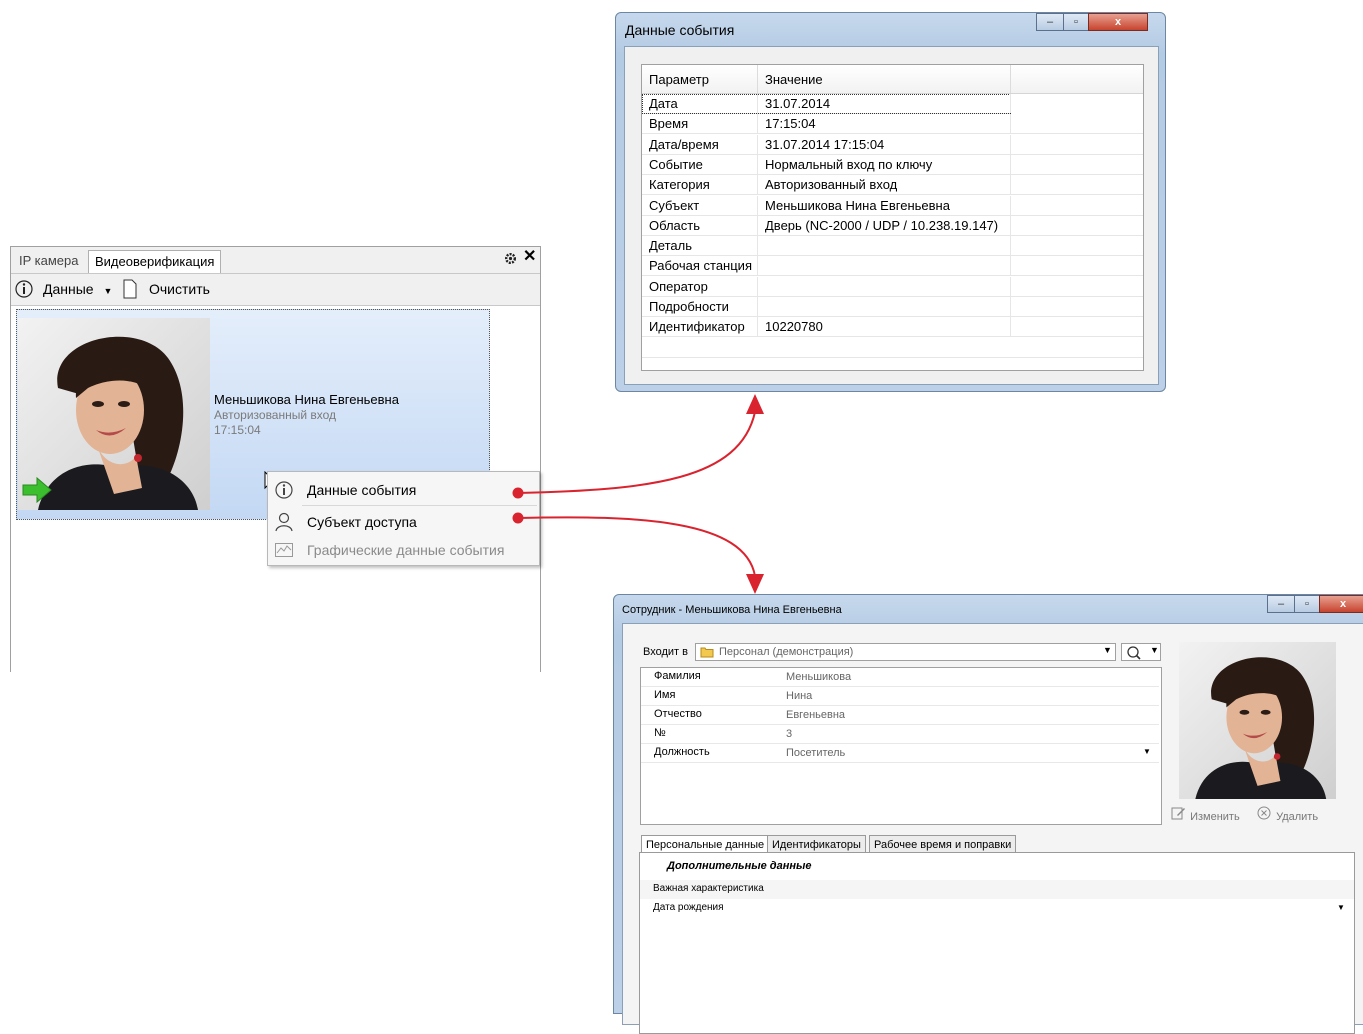 The image size is (1363, 1034). Describe the element at coordinates (636, 546) in the screenshot. I see `arrow-to-employee-window` at that location.